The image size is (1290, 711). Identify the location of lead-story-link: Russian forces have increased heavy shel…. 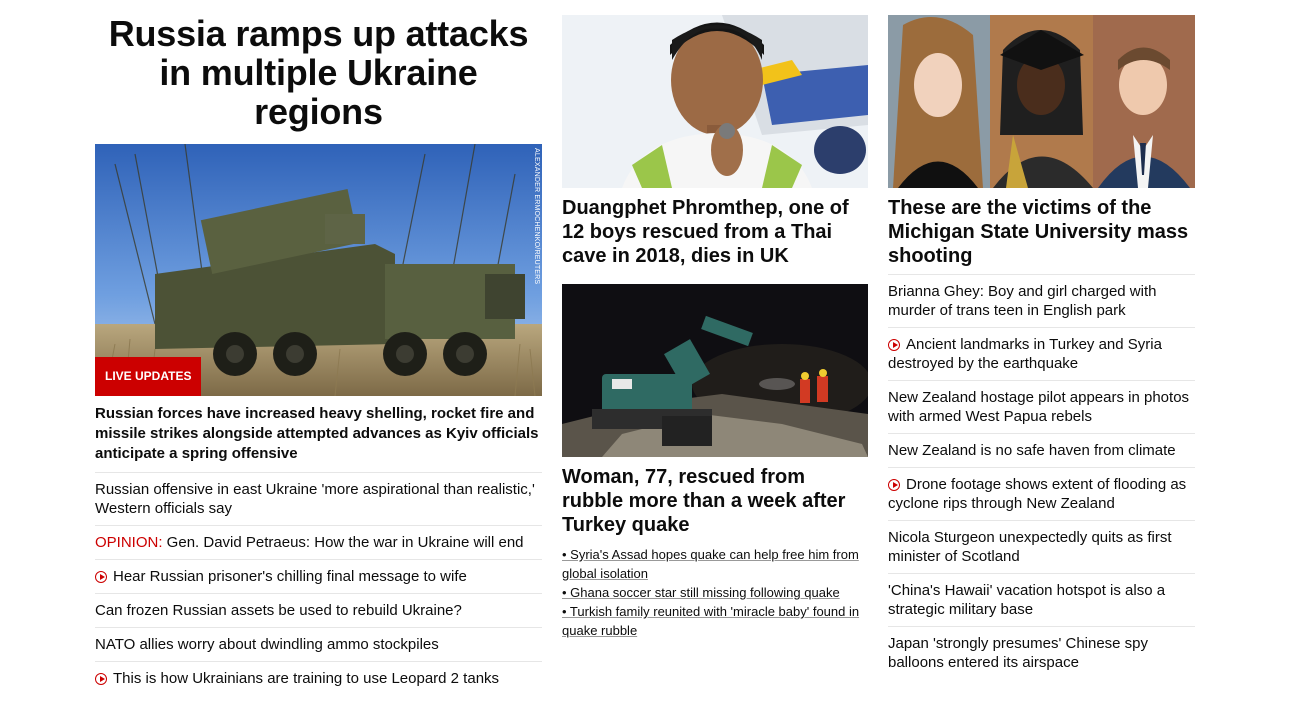
(318, 438).